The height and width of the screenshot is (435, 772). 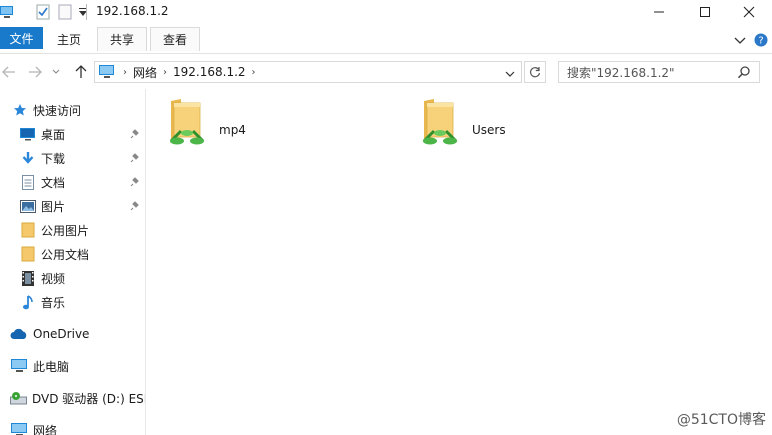 I want to click on nav-label: 网络, so click(x=45, y=429).